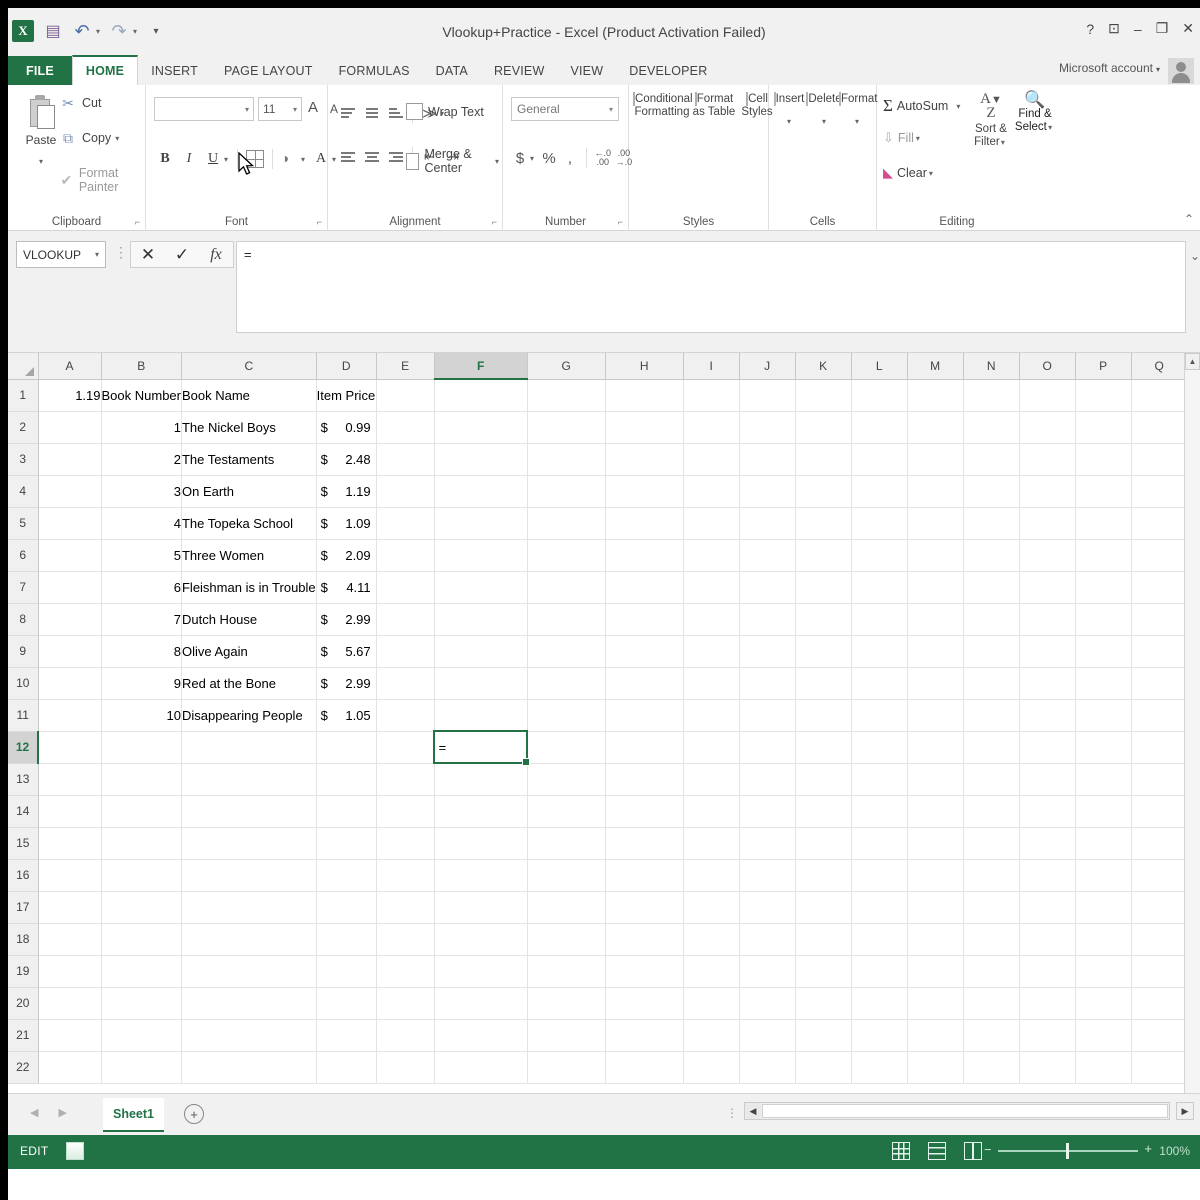 This screenshot has height=1200, width=1200. What do you see at coordinates (644, 939) in the screenshot?
I see `cell-H18` at bounding box center [644, 939].